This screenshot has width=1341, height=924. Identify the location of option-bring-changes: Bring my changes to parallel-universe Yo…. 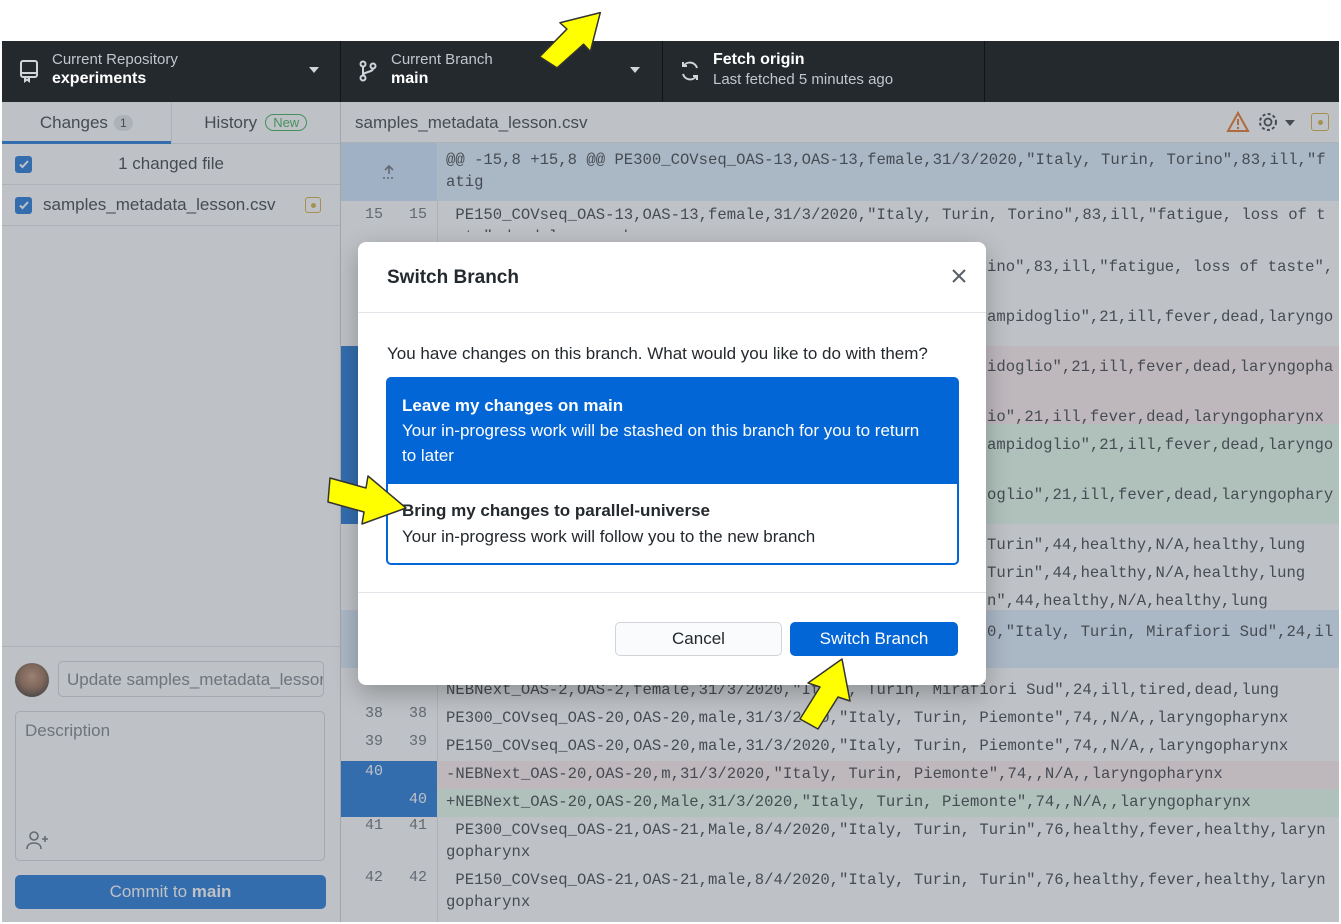
(672, 524).